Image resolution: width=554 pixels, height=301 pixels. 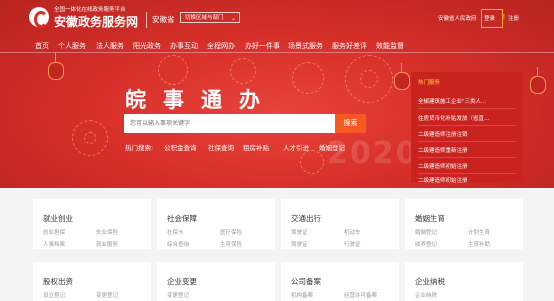 I want to click on site-name: 安徽政务服务网, so click(x=96, y=21).